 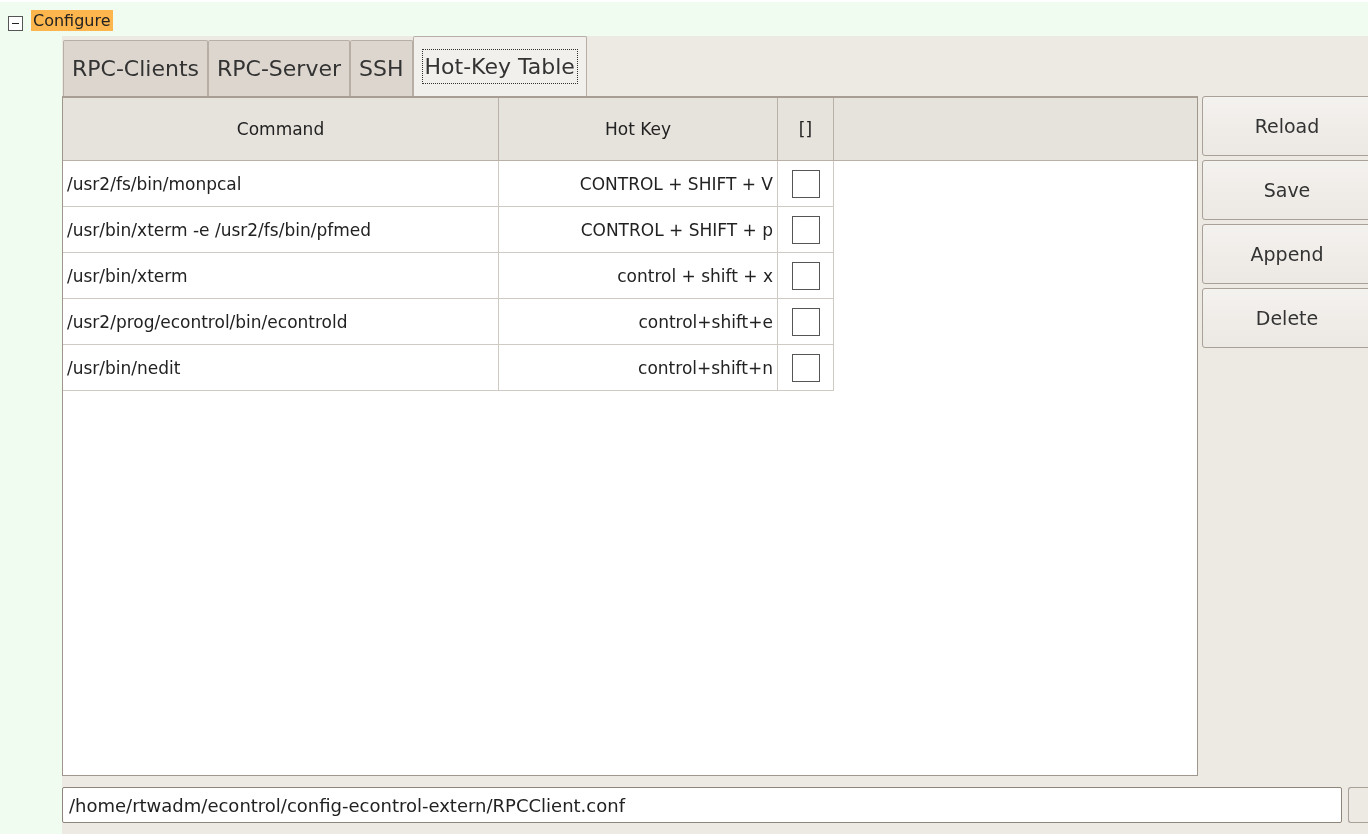 What do you see at coordinates (281, 129) in the screenshot?
I see `column-header: Command` at bounding box center [281, 129].